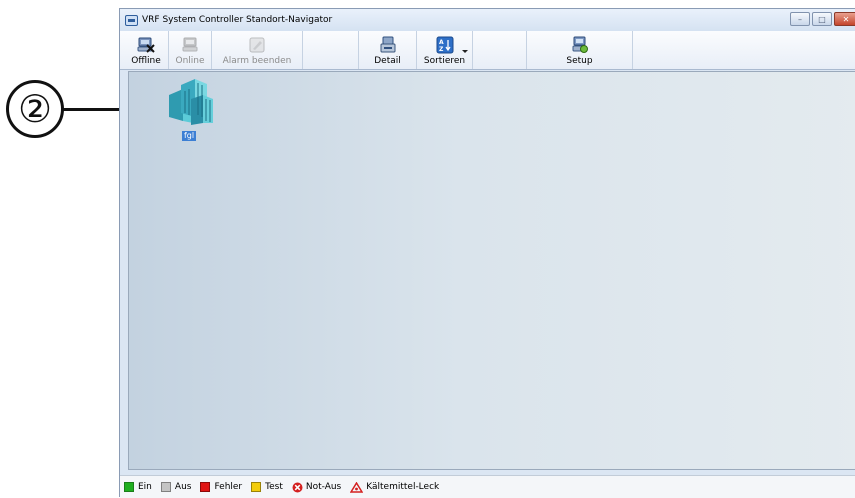 The height and width of the screenshot is (498, 855). I want to click on setup-button: Setup, so click(580, 50).